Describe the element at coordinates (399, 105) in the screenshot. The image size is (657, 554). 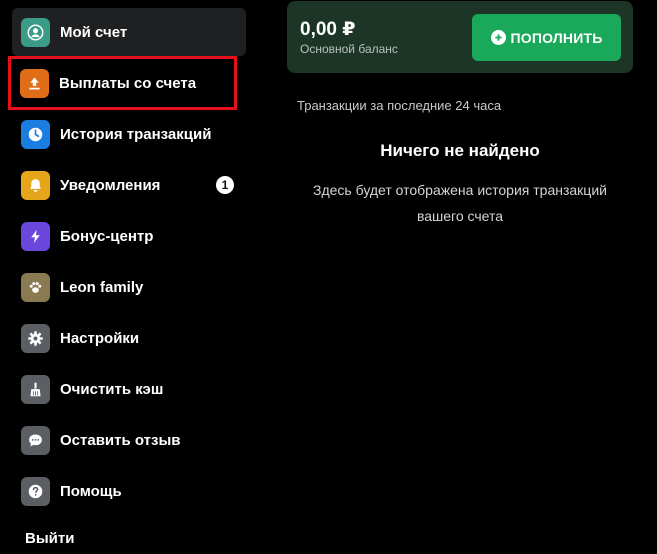
I see `transactions-heading: Транзакции за последние 24 часа` at that location.